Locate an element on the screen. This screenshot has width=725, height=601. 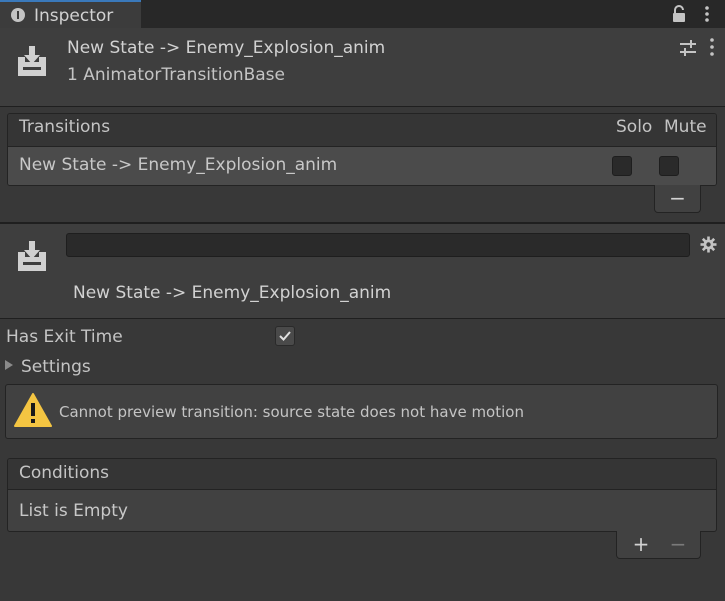
conditions-list-footer: + − is located at coordinates (658, 545).